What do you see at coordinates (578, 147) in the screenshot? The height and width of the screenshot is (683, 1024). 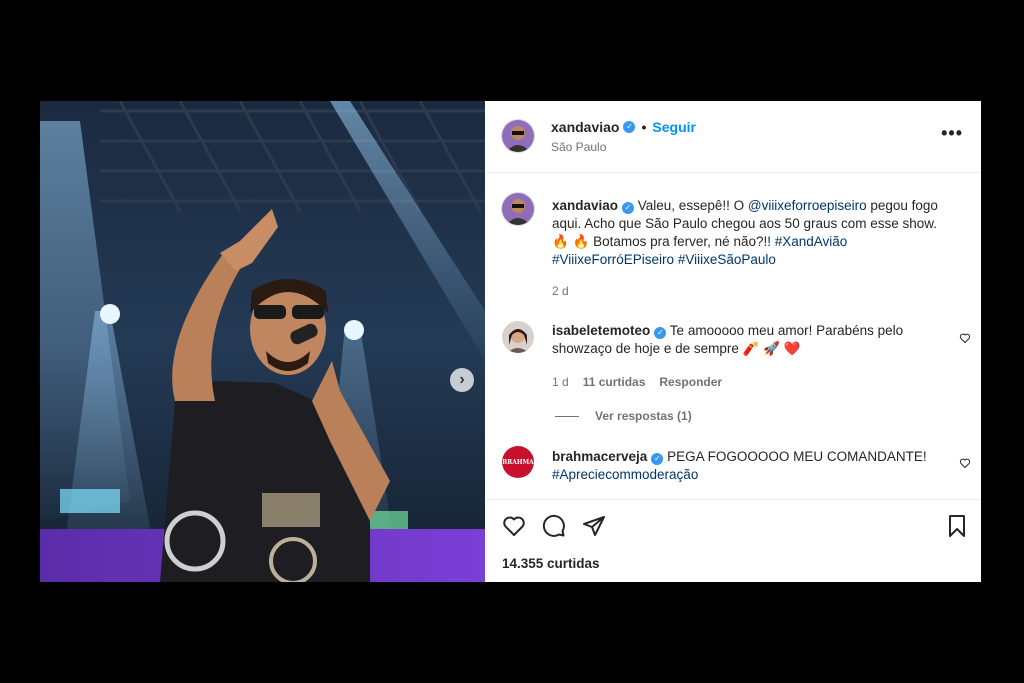 I see `location-link: São Paulo` at bounding box center [578, 147].